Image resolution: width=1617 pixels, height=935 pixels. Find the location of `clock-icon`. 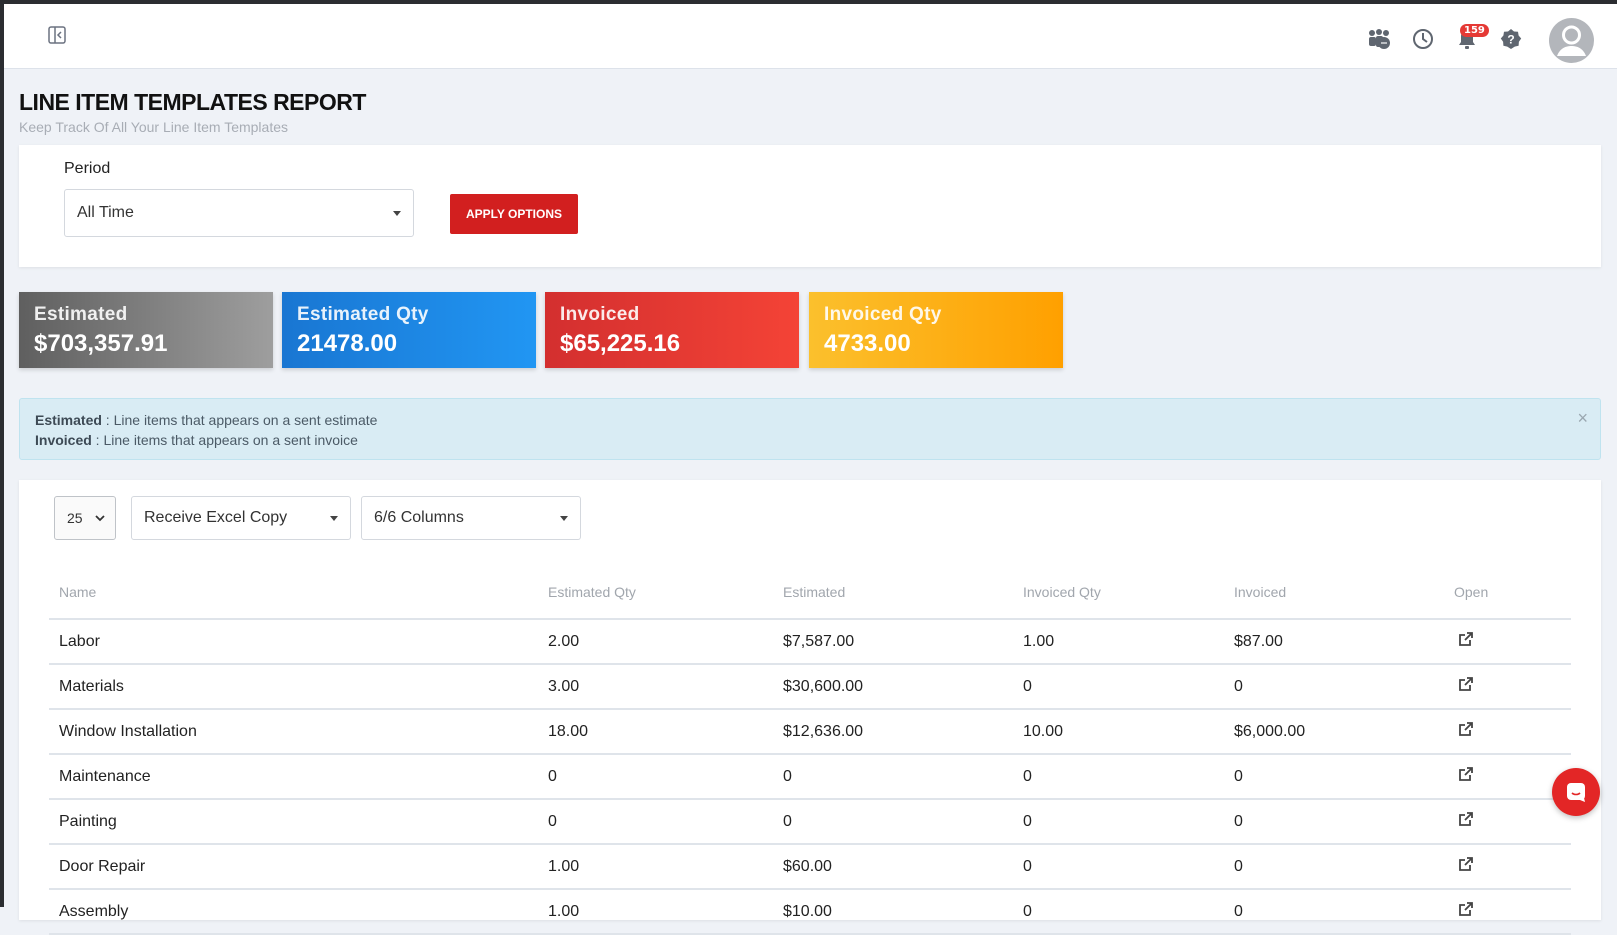

clock-icon is located at coordinates (1423, 39).